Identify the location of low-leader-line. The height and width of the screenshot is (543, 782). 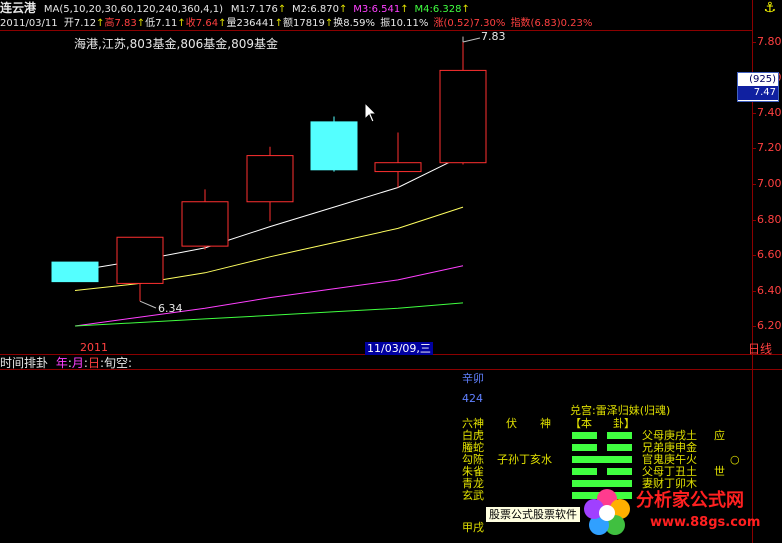
(148, 304).